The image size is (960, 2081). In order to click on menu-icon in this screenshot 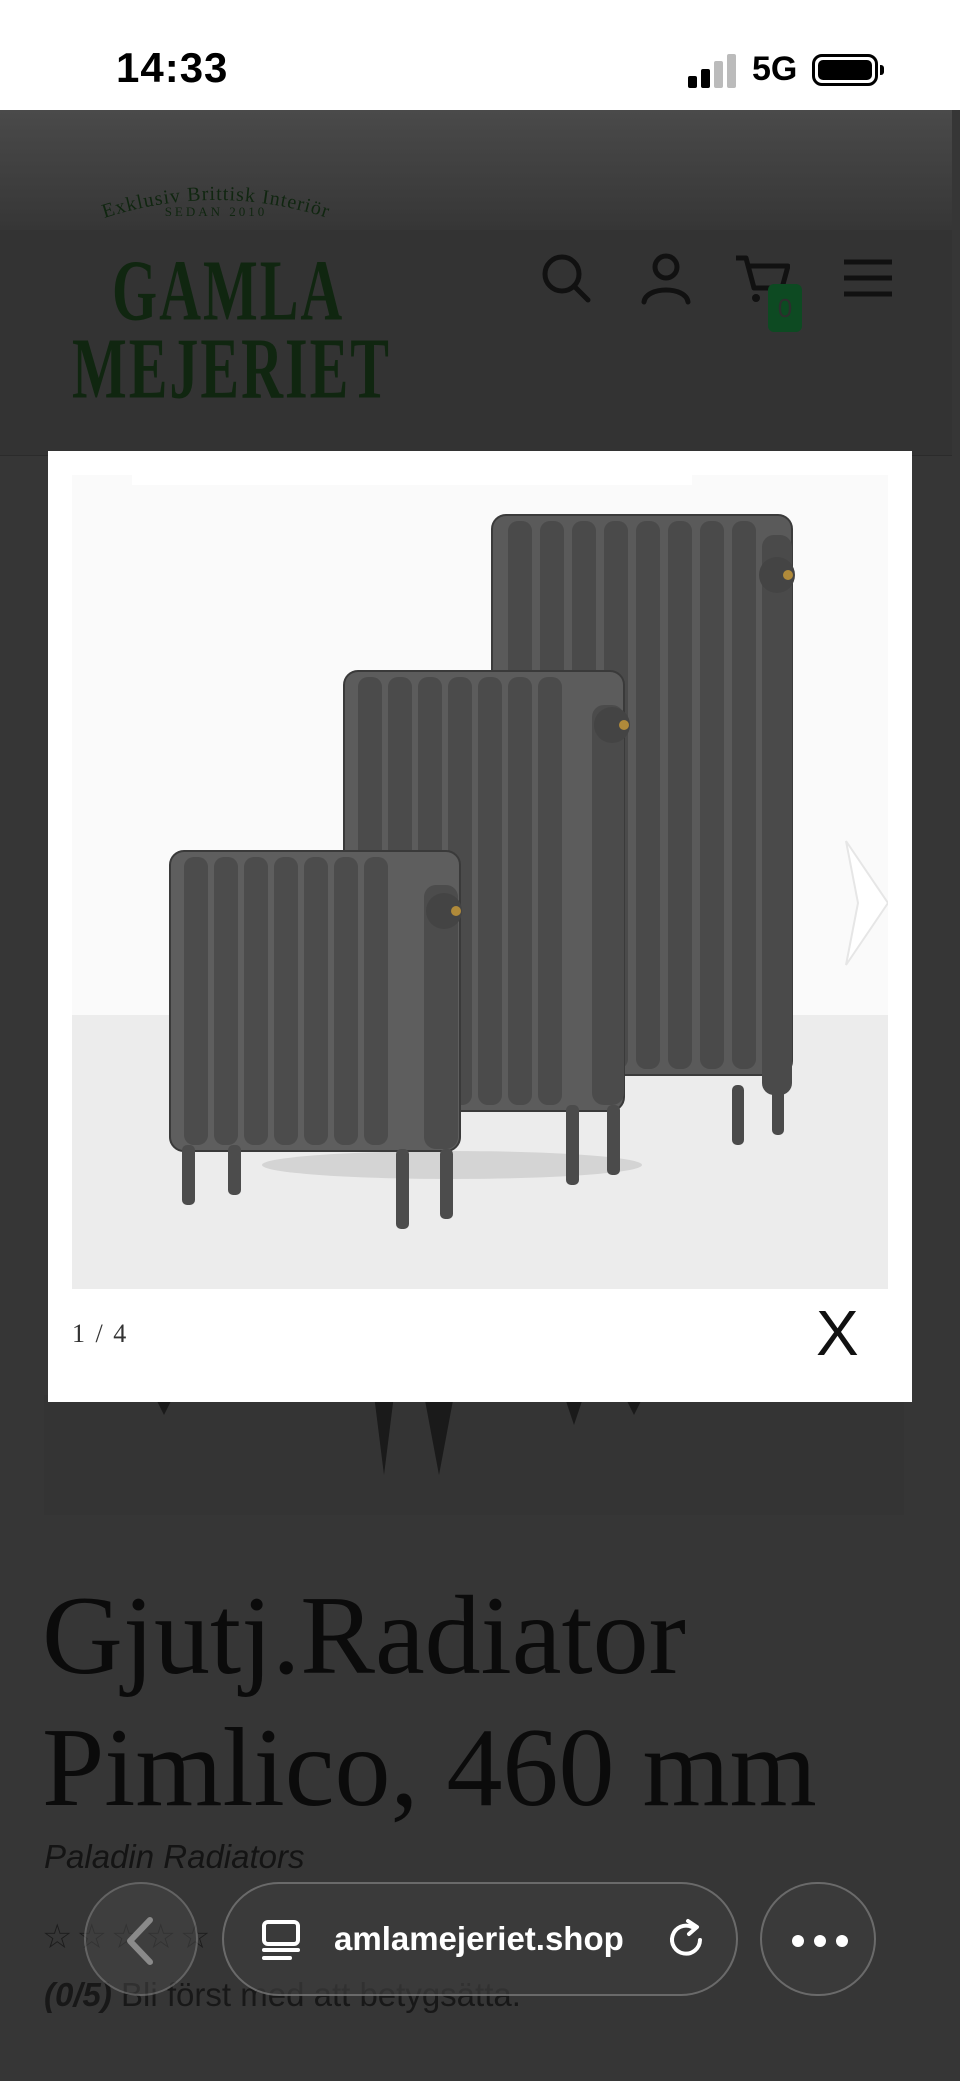, I will do `click(868, 278)`.